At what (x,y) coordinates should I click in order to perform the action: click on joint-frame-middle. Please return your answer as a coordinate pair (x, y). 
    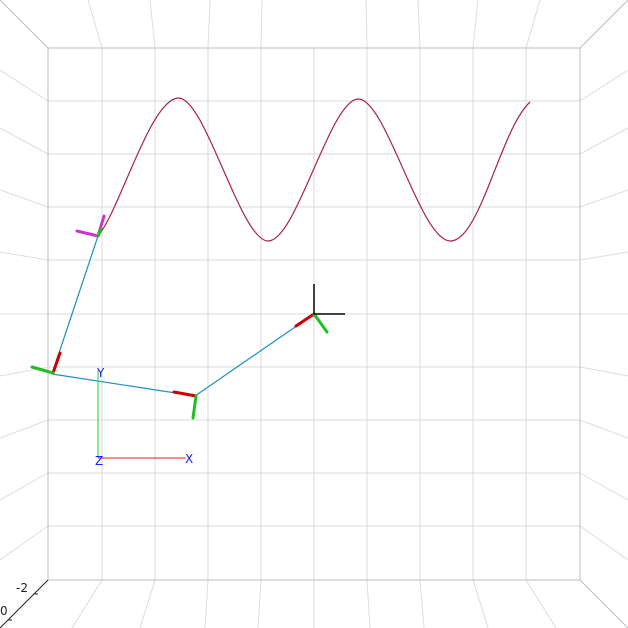
    Looking at the image, I should click on (185, 405).